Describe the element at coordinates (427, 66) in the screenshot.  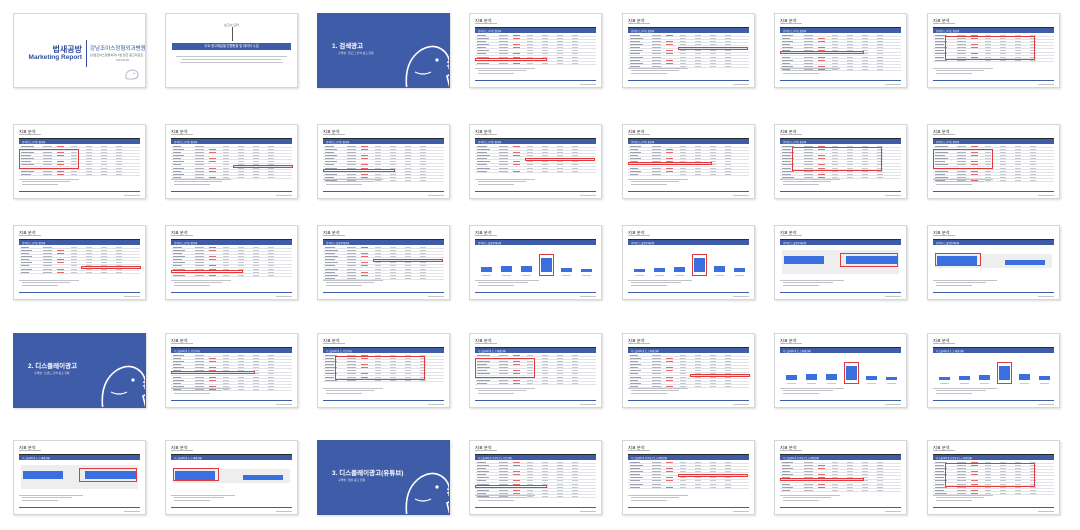
I see `chick-mascot-icon` at that location.